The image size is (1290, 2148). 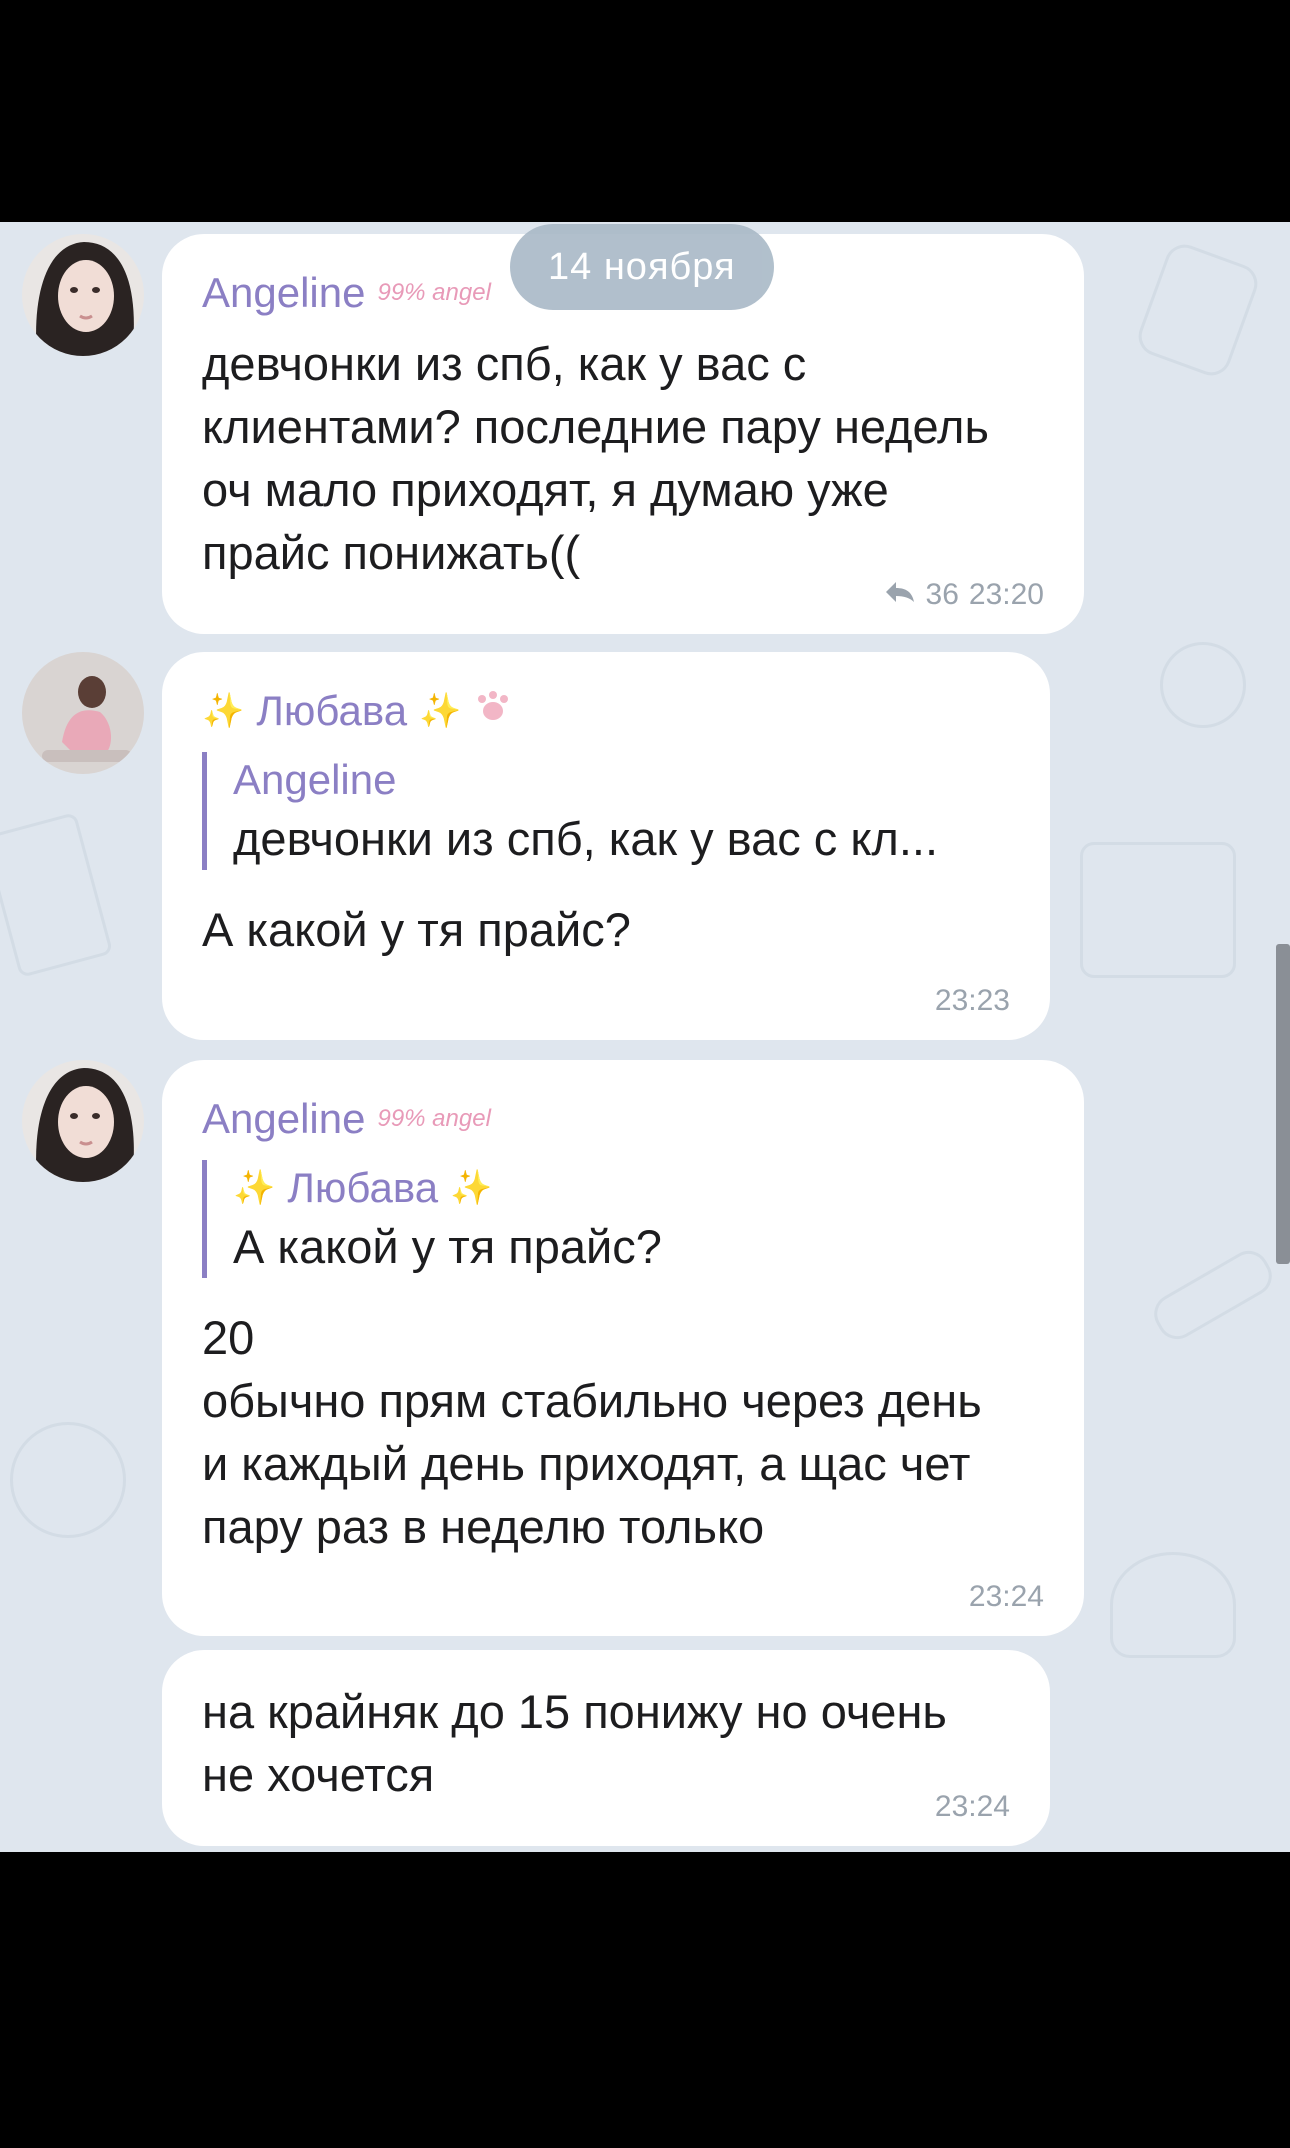 I want to click on reply-arrow-icon, so click(x=900, y=595).